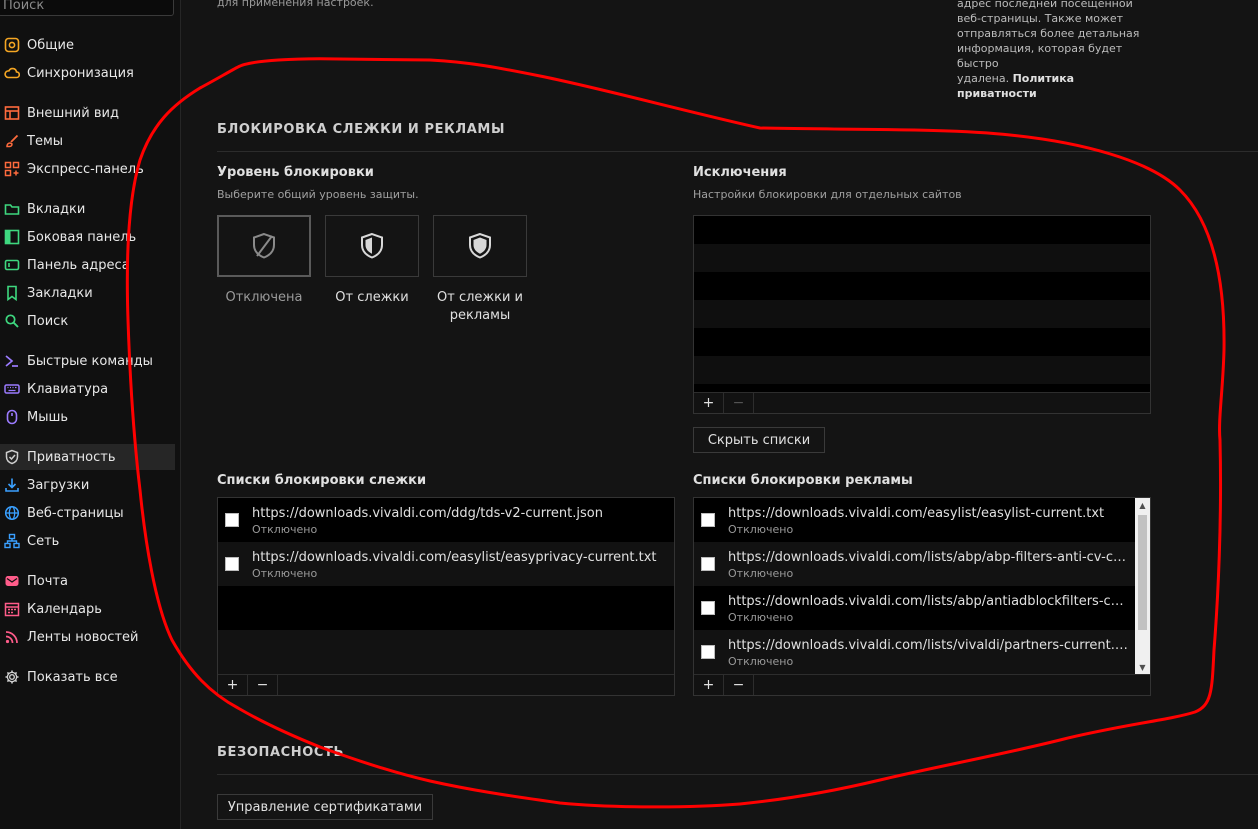 This screenshot has height=829, width=1258. I want to click on tabs-icon, so click(12, 209).